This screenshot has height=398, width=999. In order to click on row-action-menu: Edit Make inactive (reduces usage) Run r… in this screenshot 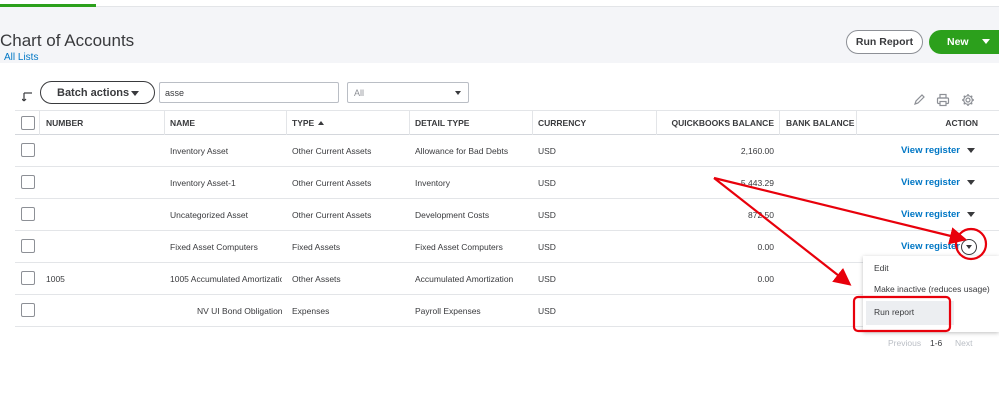, I will do `click(931, 294)`.